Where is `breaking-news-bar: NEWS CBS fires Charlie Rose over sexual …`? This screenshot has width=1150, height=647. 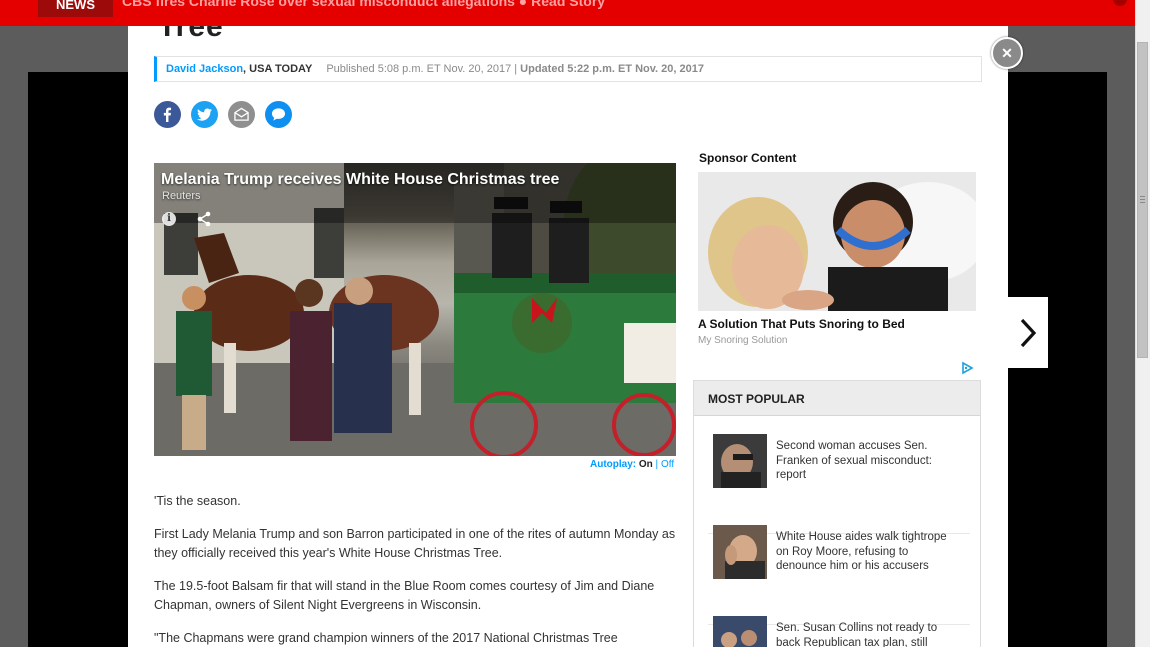 breaking-news-bar: NEWS CBS fires Charlie Rose over sexual … is located at coordinates (567, 13).